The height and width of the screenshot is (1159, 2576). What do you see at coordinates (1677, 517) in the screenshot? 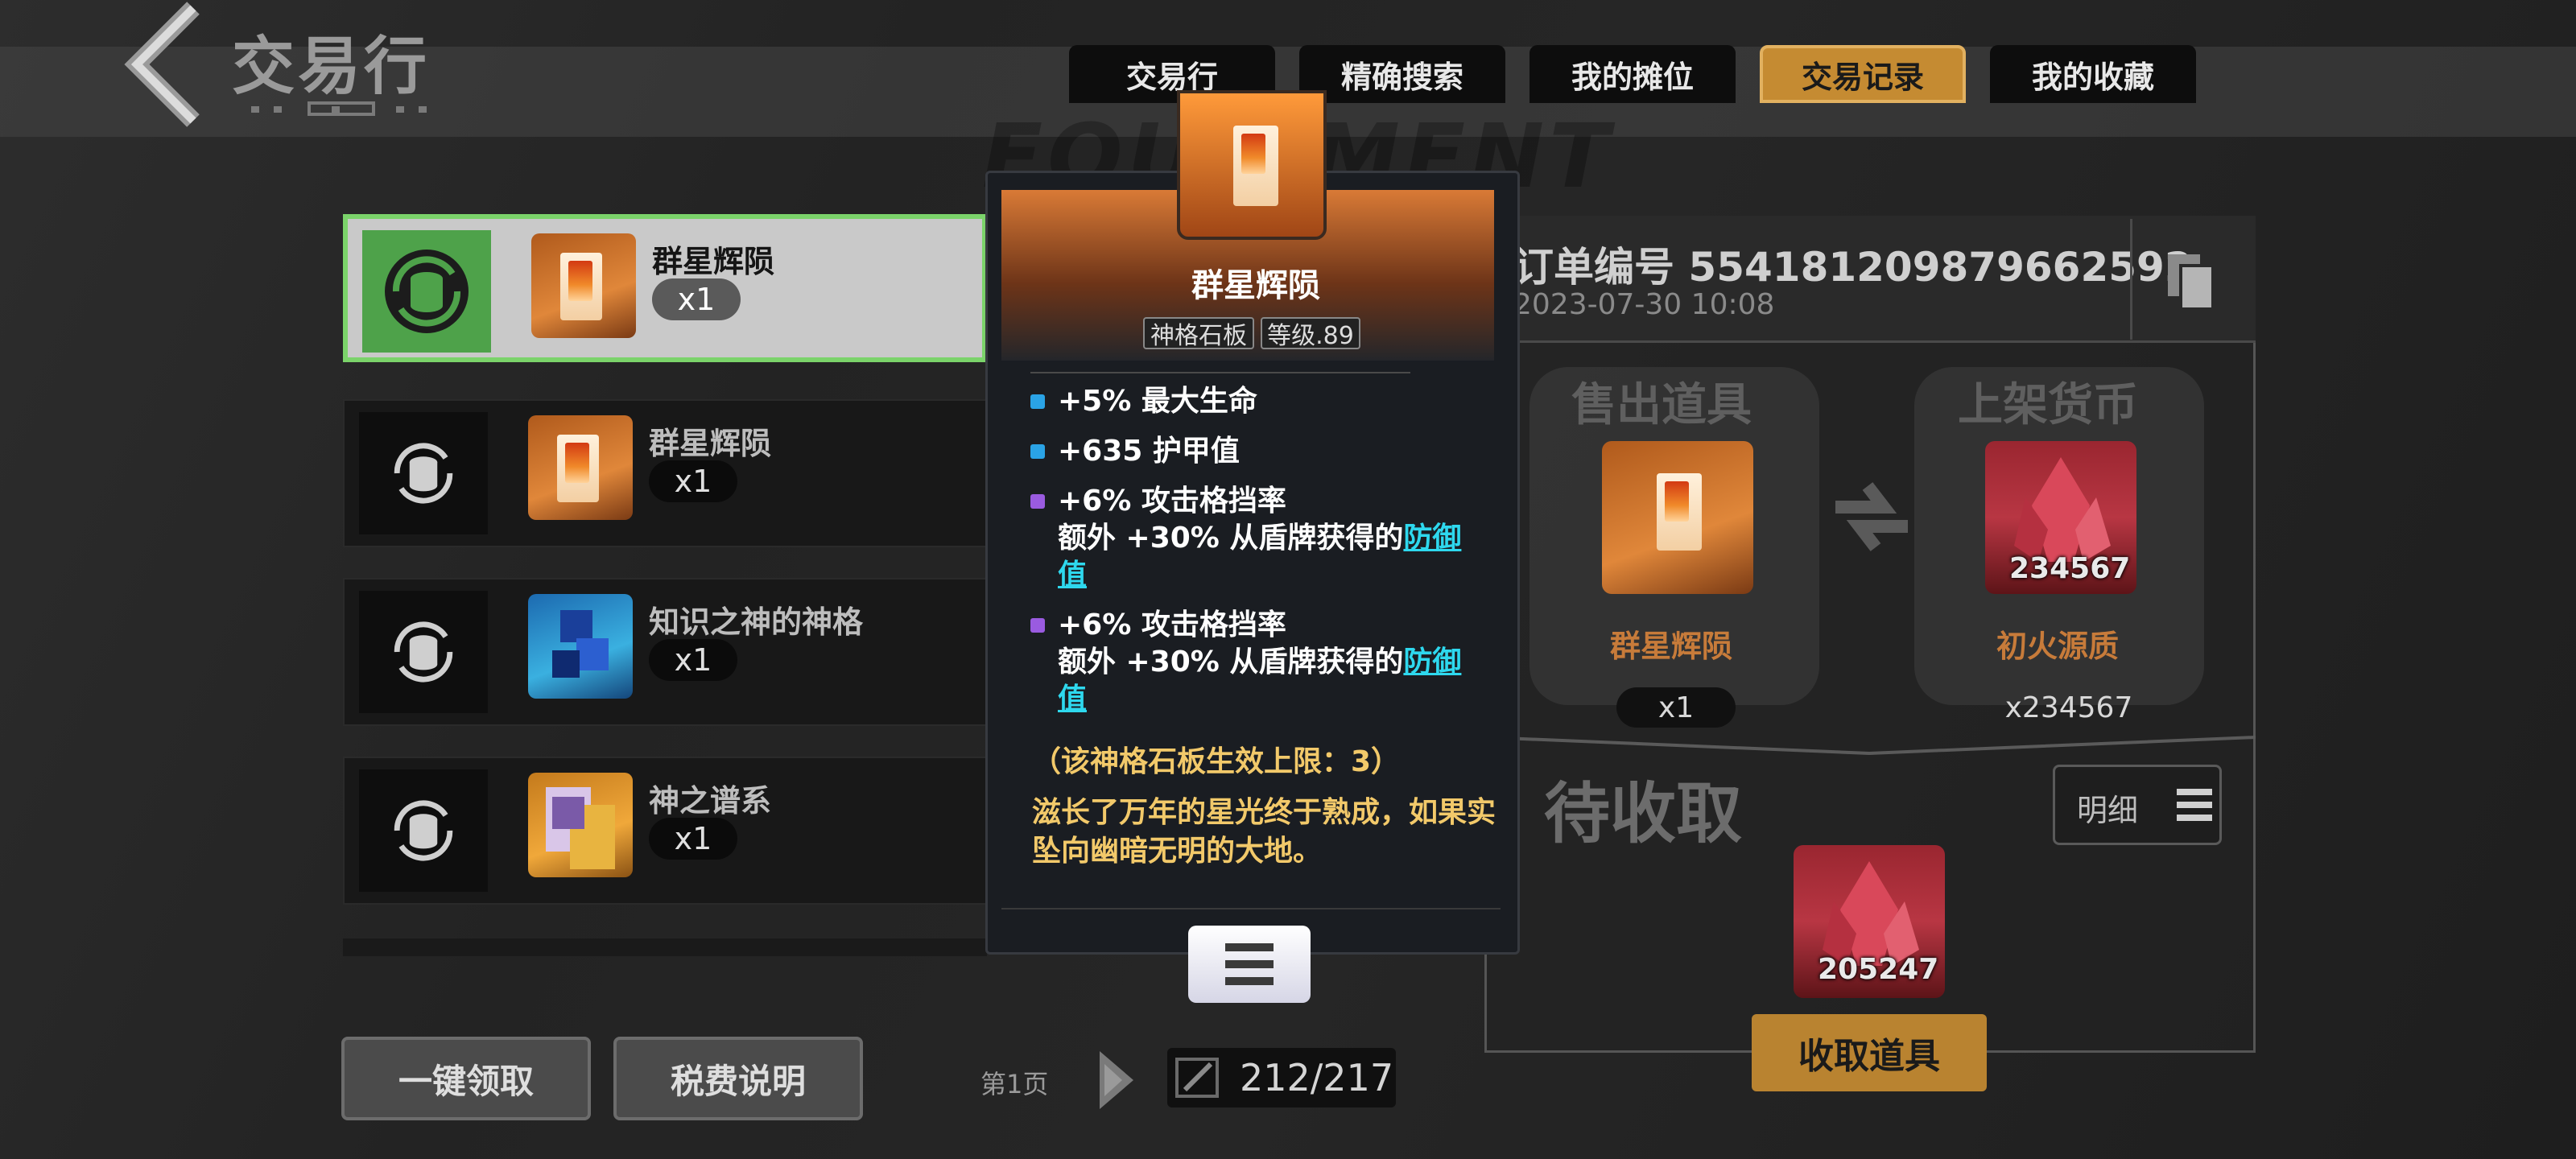
I see `sold-item-image` at bounding box center [1677, 517].